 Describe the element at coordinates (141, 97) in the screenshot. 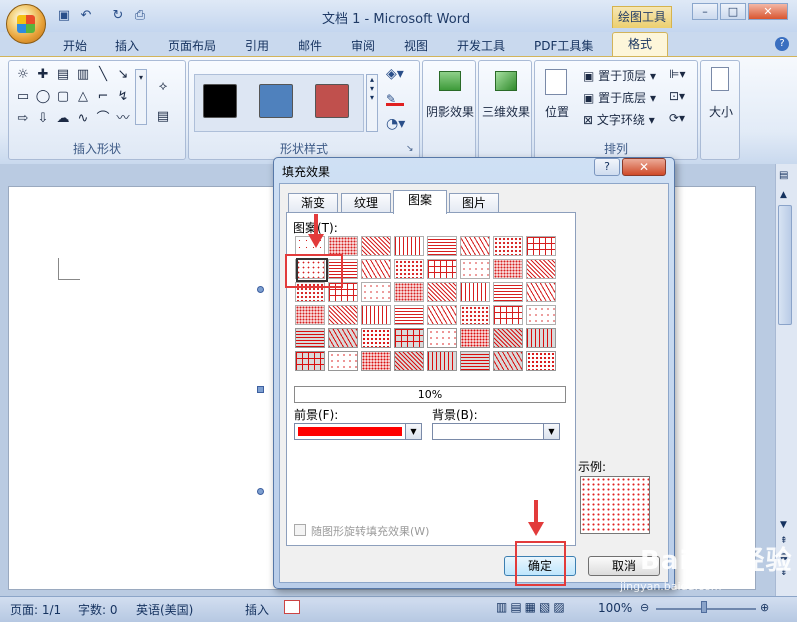

I see `shapes-gallery-scroll: ▾` at that location.